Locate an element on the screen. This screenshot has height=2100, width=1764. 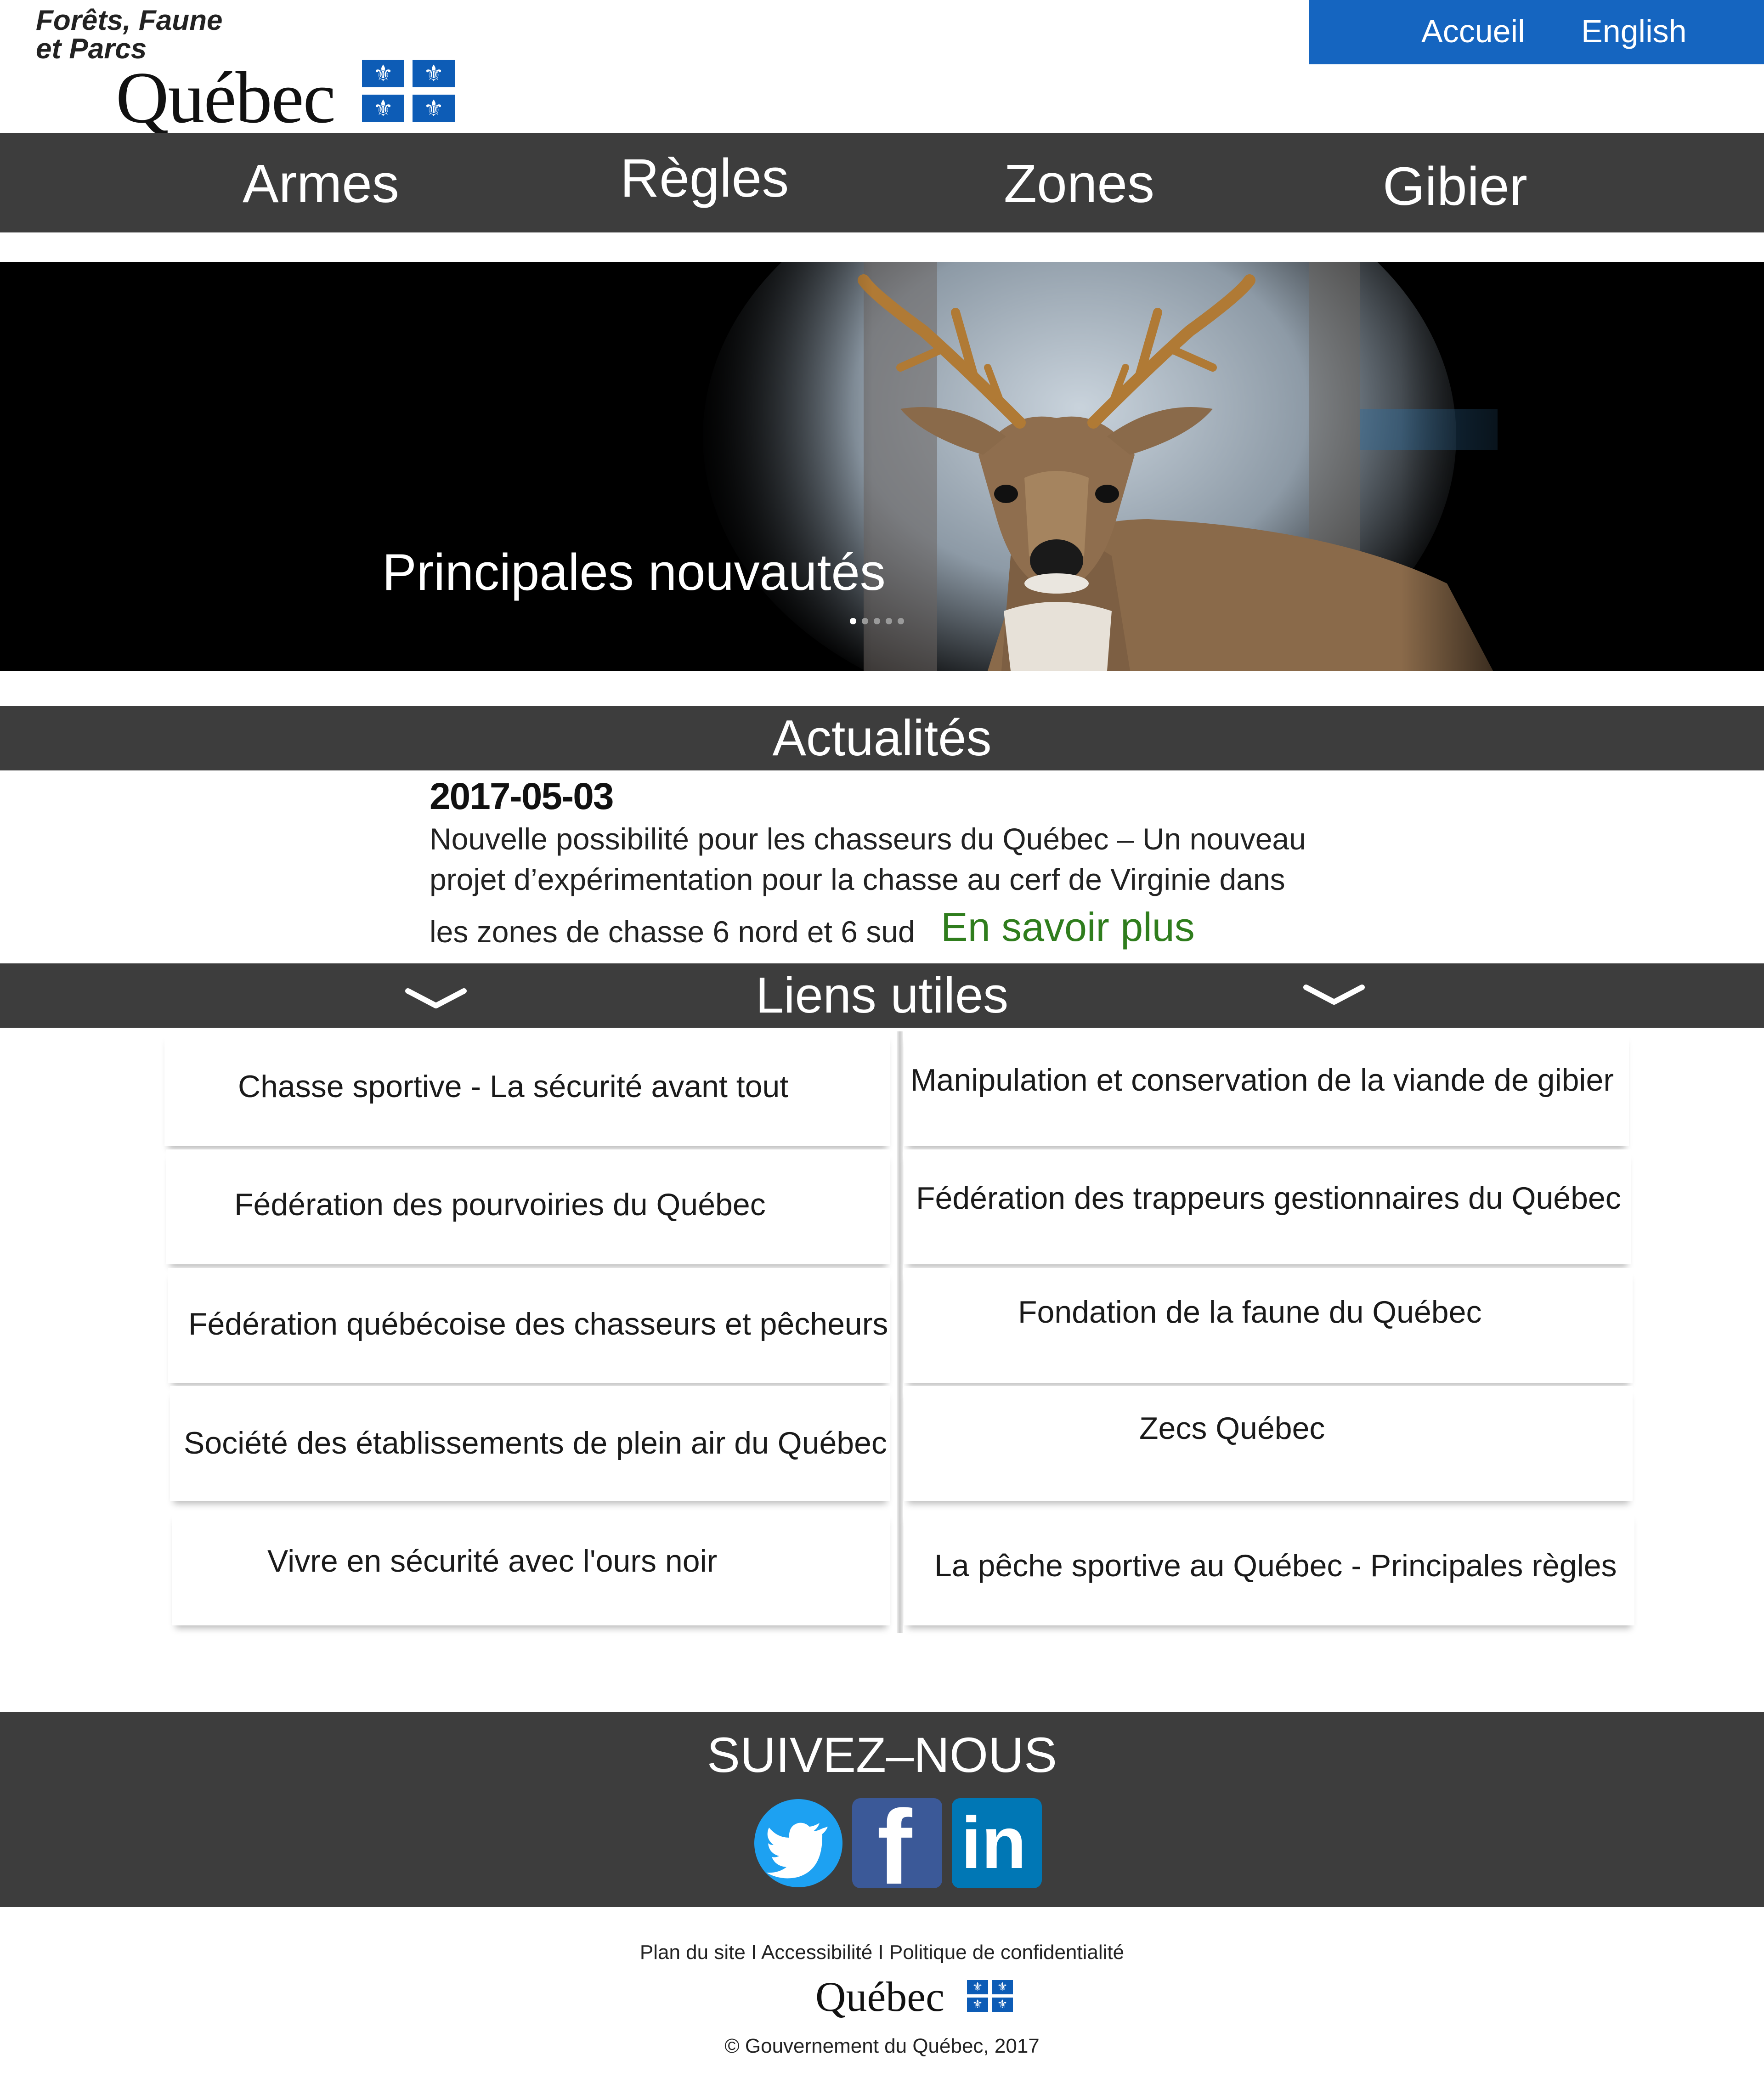
top-nav-accueil: Accueil is located at coordinates (1473, 31).